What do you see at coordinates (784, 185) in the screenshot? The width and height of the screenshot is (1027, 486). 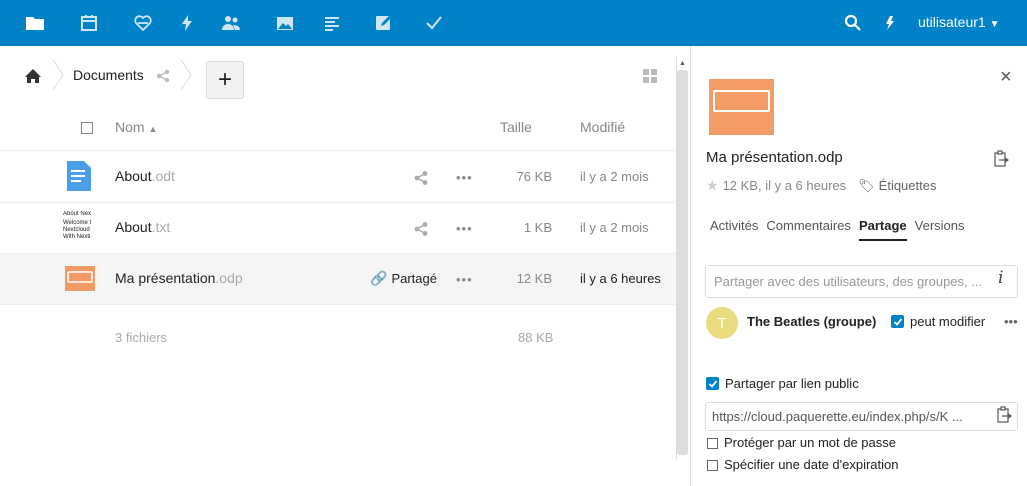 I see `file-meta: 12 KB, il y a 6 heures` at bounding box center [784, 185].